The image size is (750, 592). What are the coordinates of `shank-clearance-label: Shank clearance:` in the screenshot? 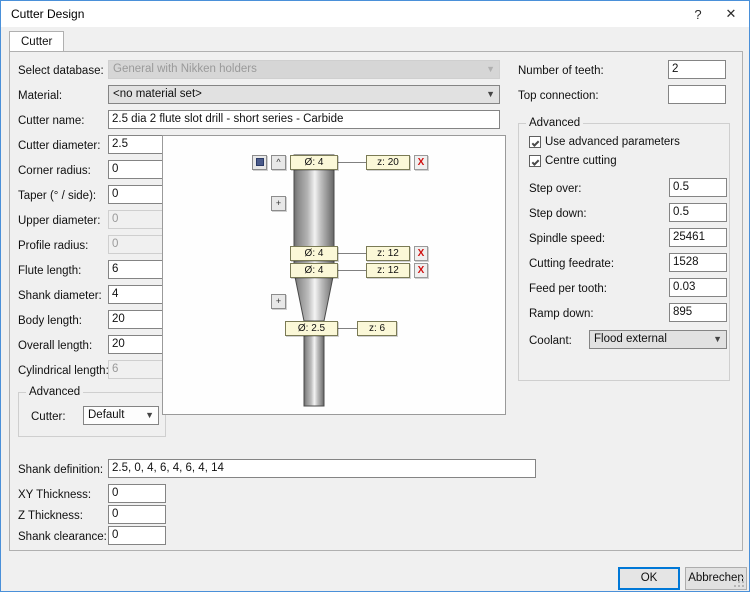 It's located at (62, 537).